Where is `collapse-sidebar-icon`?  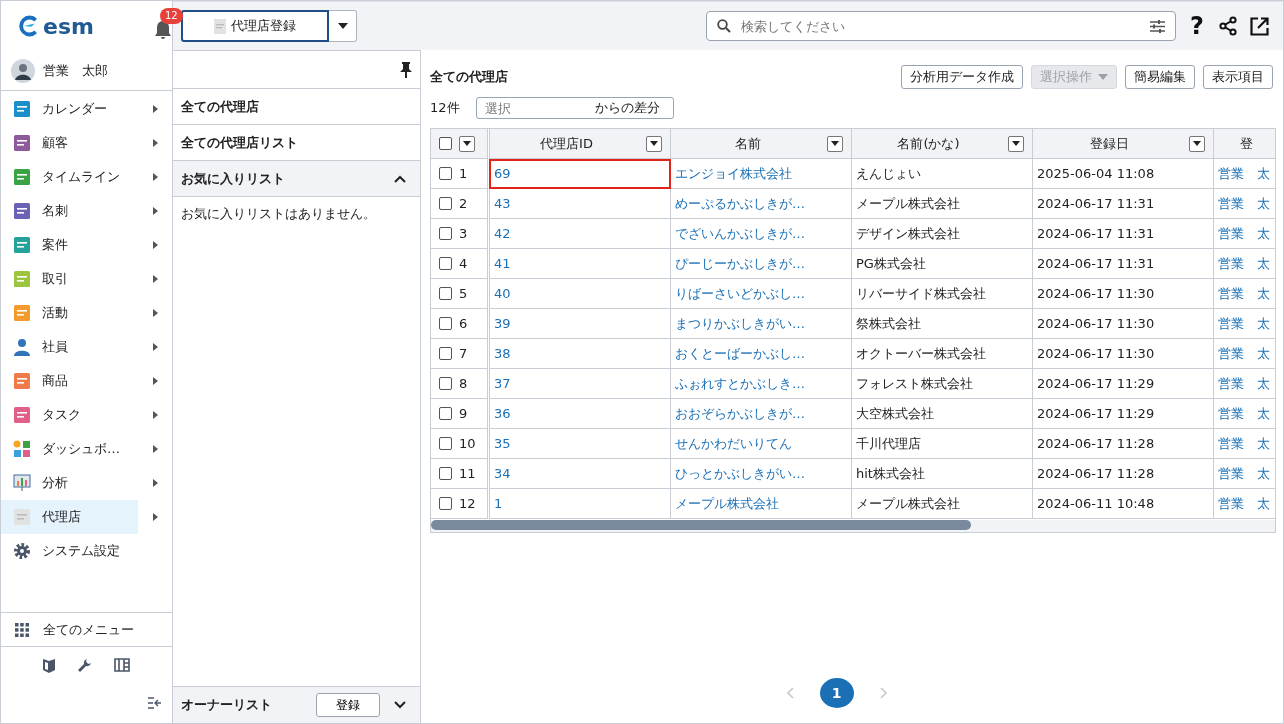
collapse-sidebar-icon is located at coordinates (155, 703).